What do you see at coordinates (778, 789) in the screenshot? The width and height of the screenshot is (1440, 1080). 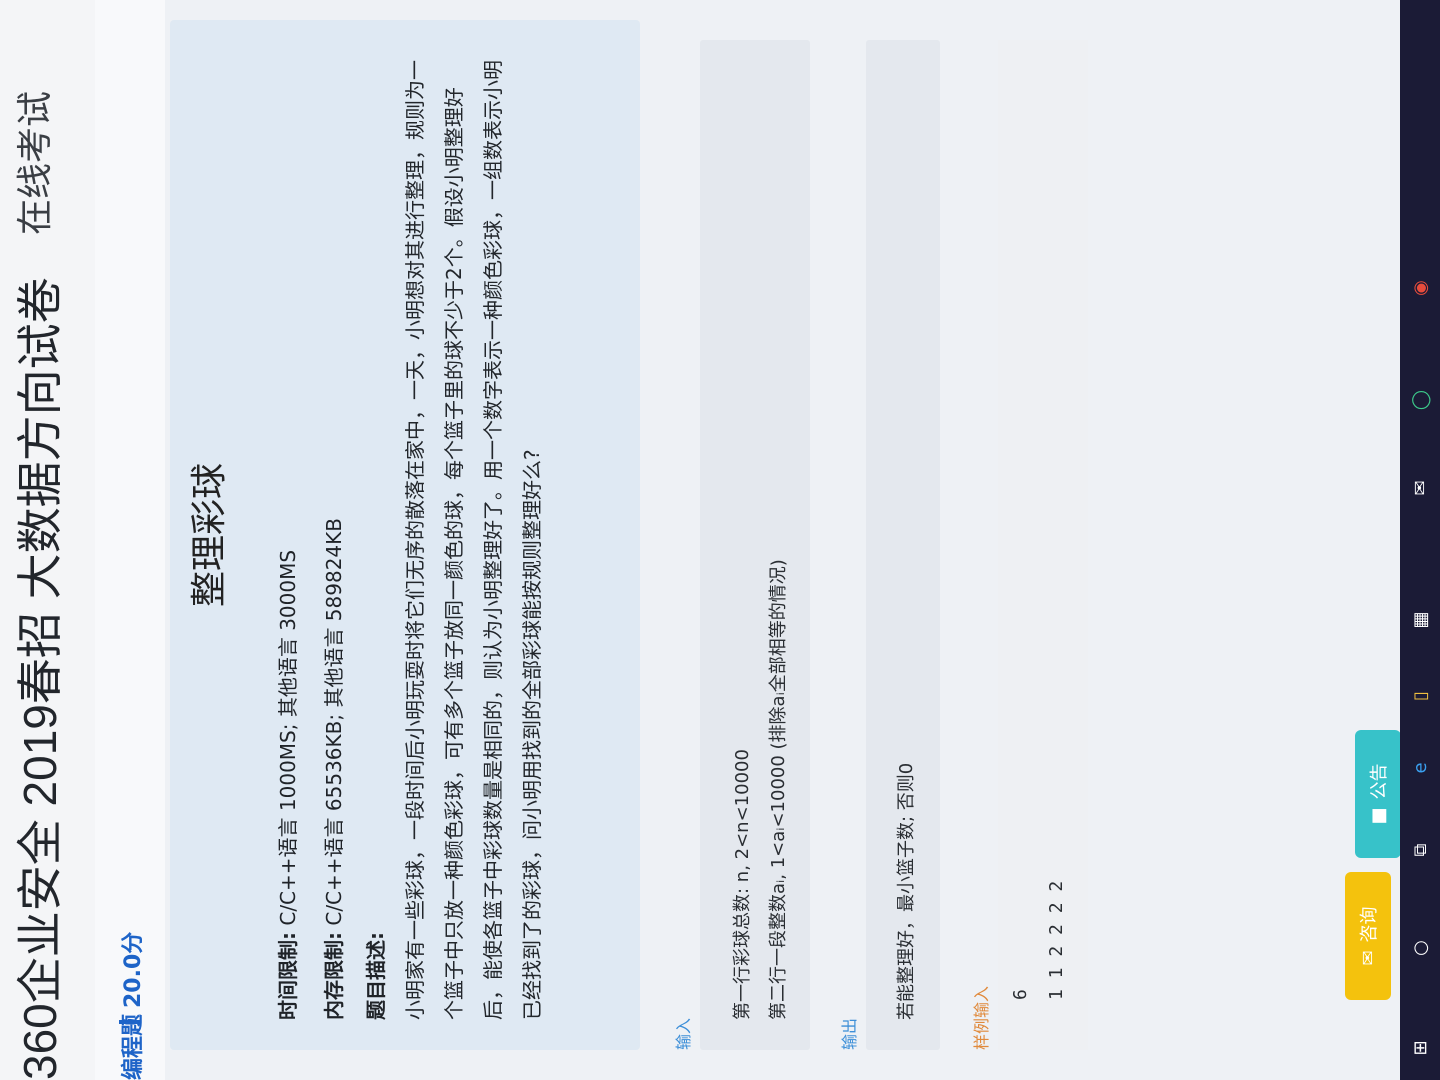 I see `input-line-2: 第二行一段整数aᵢ, 1<aᵢ<10000 (排除aᵢ全部相等的情况)` at bounding box center [778, 789].